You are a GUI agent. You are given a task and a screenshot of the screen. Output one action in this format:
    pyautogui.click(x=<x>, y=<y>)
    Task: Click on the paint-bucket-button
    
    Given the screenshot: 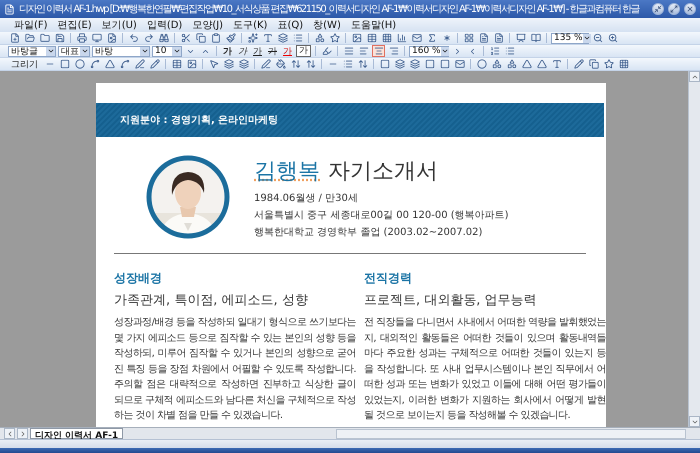 What is the action you would take?
    pyautogui.click(x=280, y=64)
    